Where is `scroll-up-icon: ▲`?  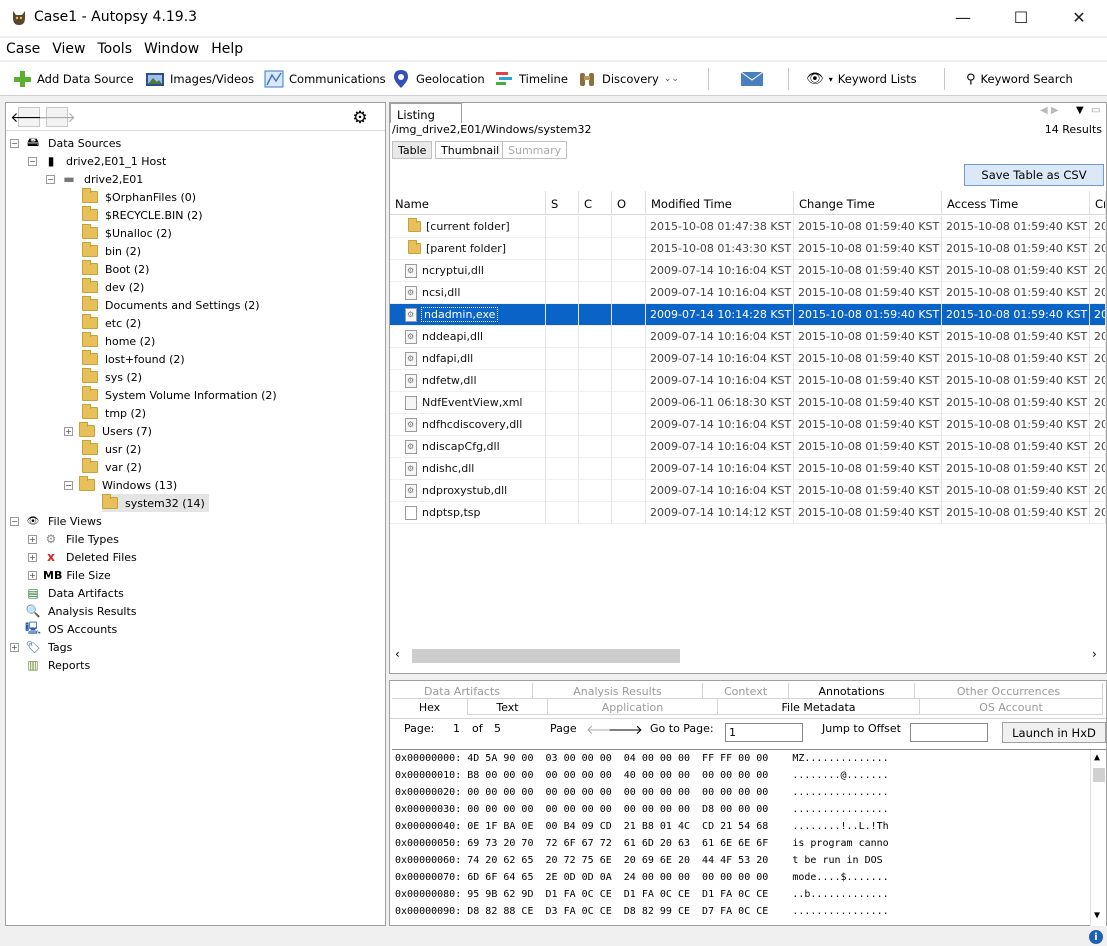 scroll-up-icon: ▲ is located at coordinates (1097, 757).